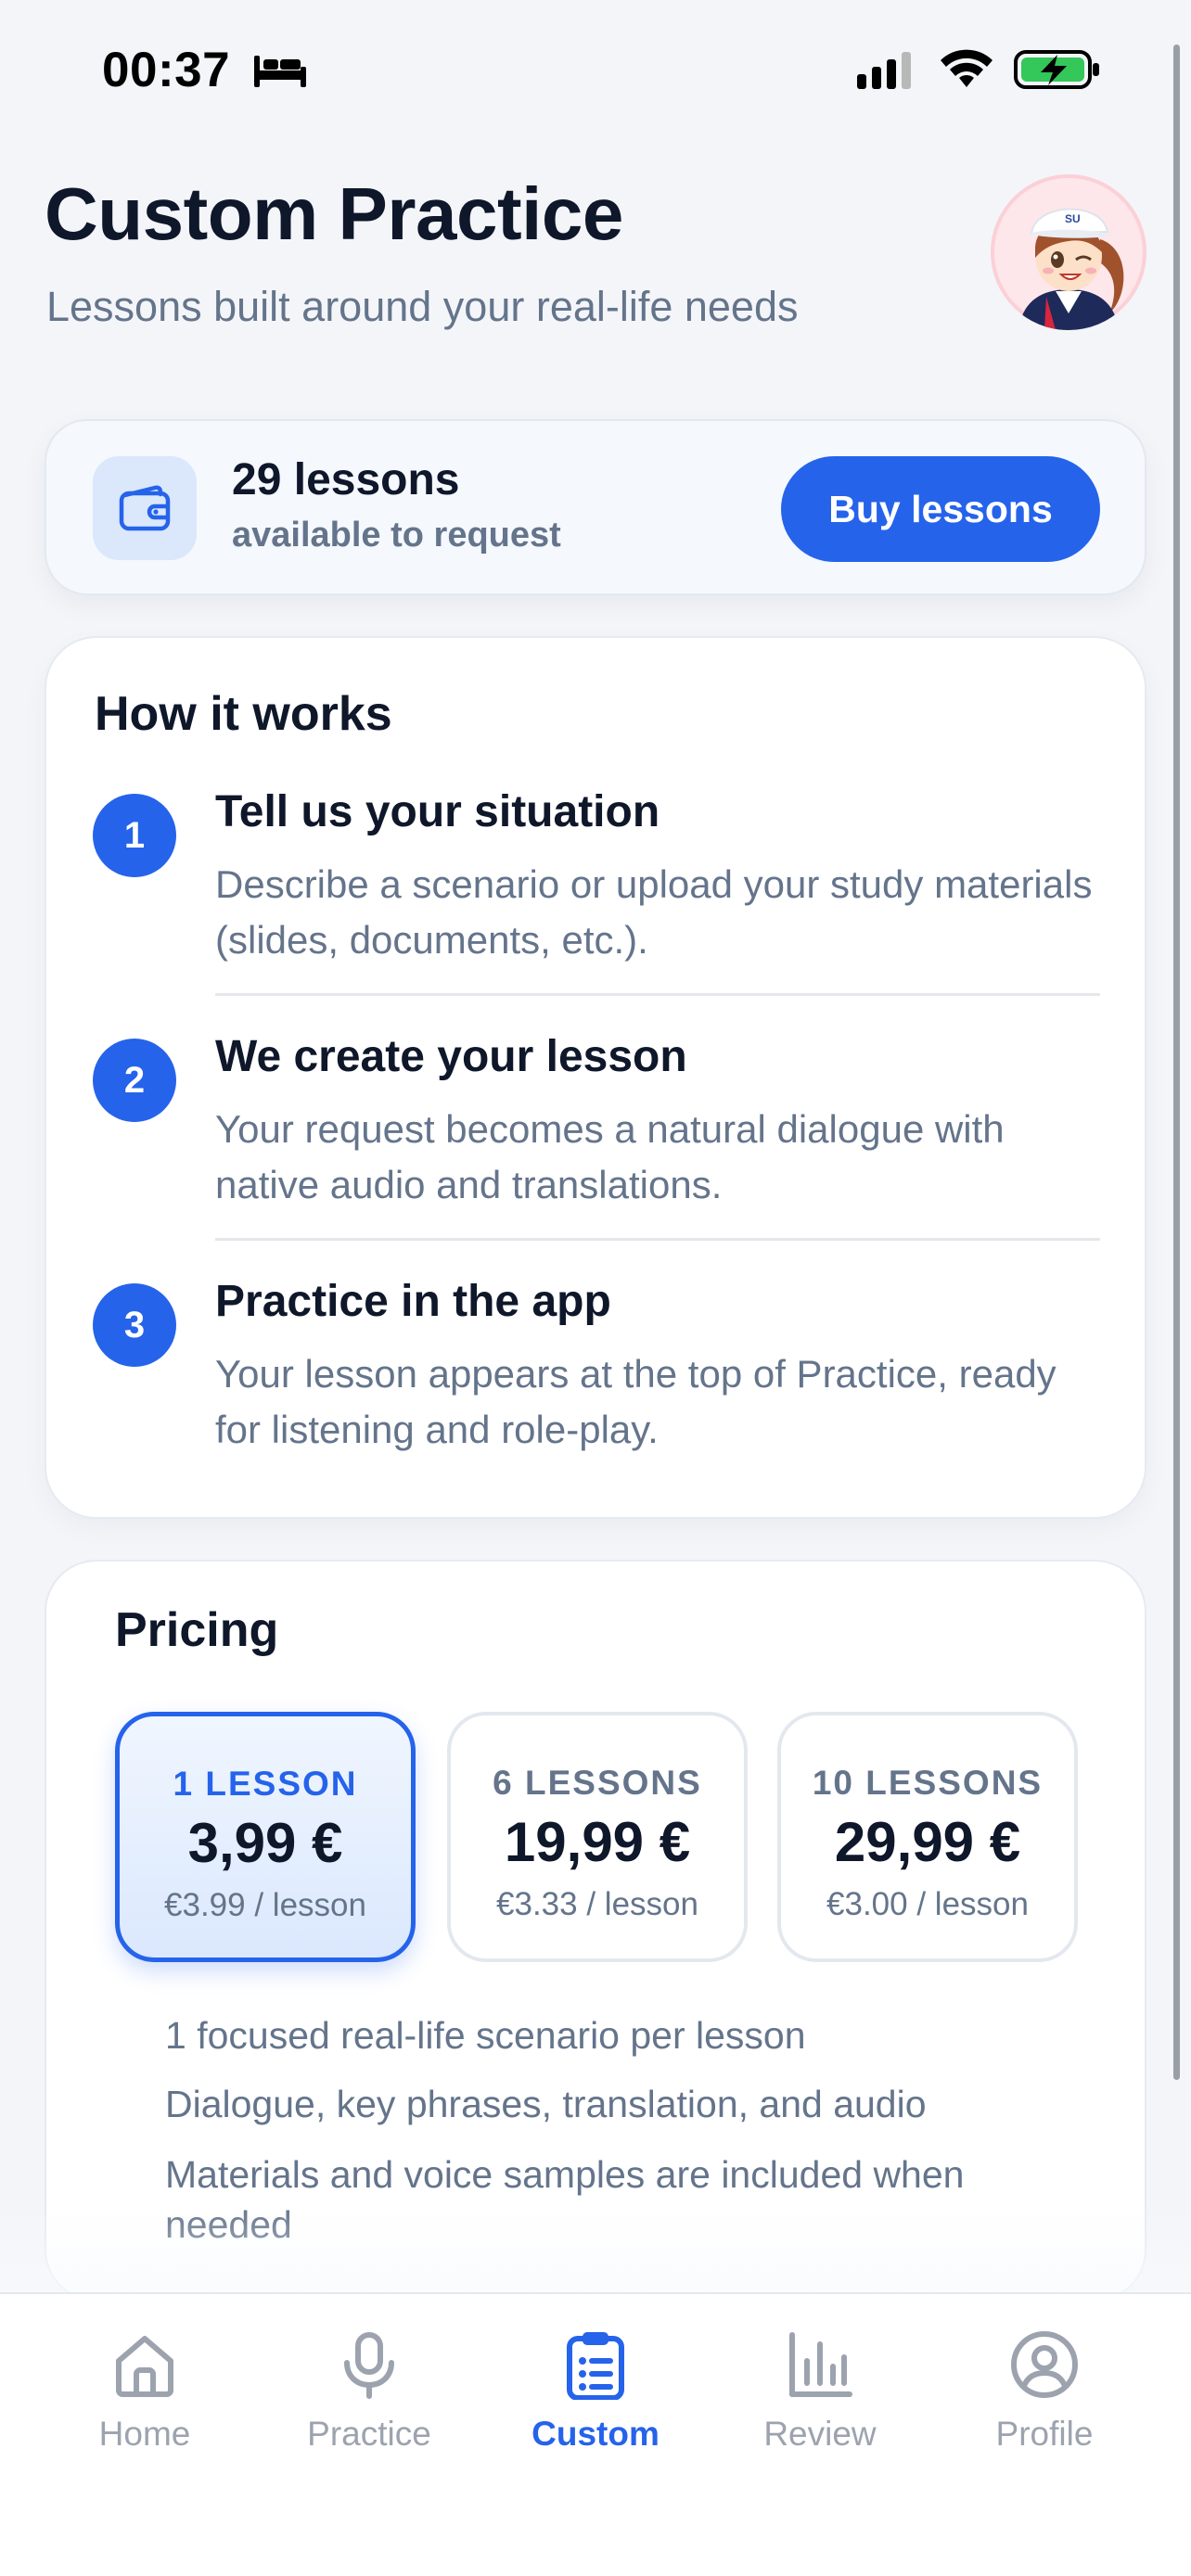 Image resolution: width=1191 pixels, height=2576 pixels. What do you see at coordinates (437, 811) in the screenshot?
I see `step-title: Tell us your situation` at bounding box center [437, 811].